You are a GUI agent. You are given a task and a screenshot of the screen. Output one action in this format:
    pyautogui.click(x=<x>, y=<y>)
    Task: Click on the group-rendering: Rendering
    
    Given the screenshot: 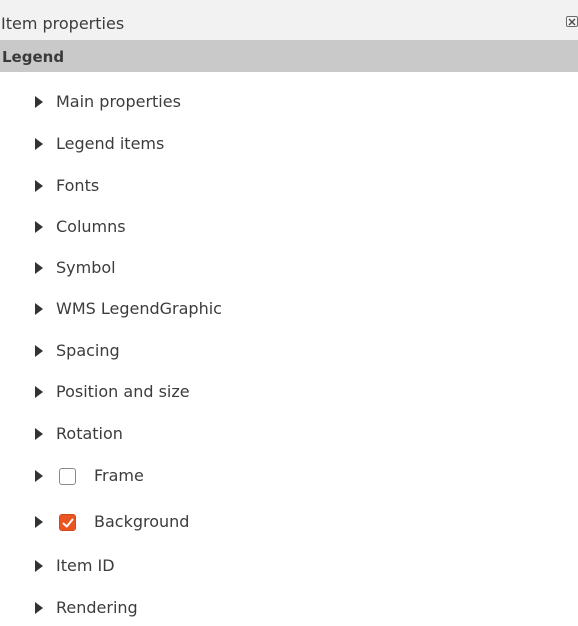 What is the action you would take?
    pyautogui.click(x=289, y=608)
    